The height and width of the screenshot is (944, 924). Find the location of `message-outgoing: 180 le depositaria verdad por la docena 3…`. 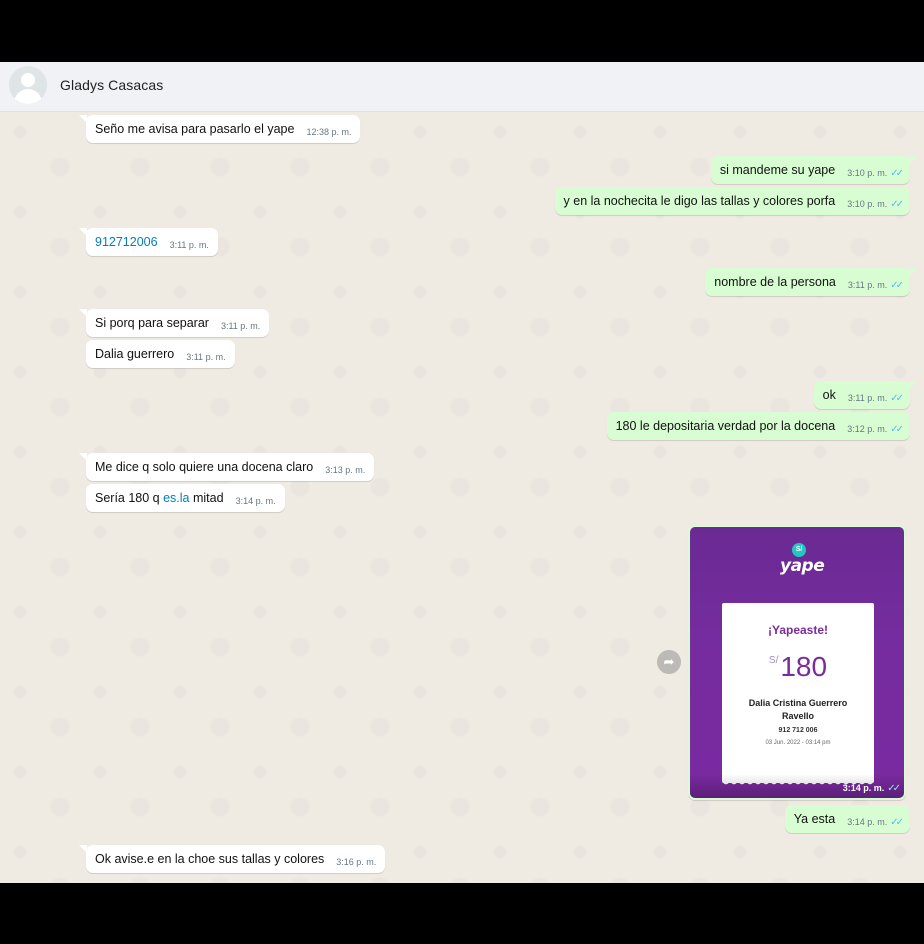

message-outgoing: 180 le depositaria verdad por la docena 3… is located at coordinates (758, 426).